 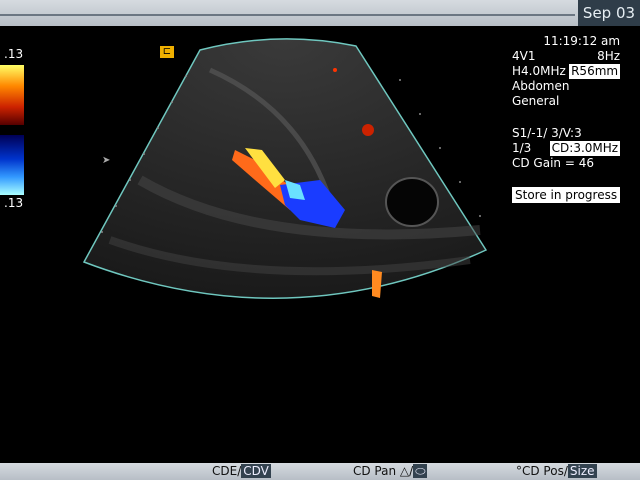 I want to click on size-label: Size, so click(x=582, y=471).